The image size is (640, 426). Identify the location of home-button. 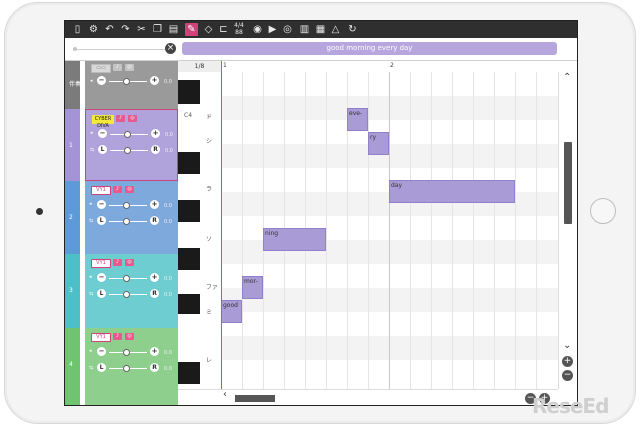
(603, 211).